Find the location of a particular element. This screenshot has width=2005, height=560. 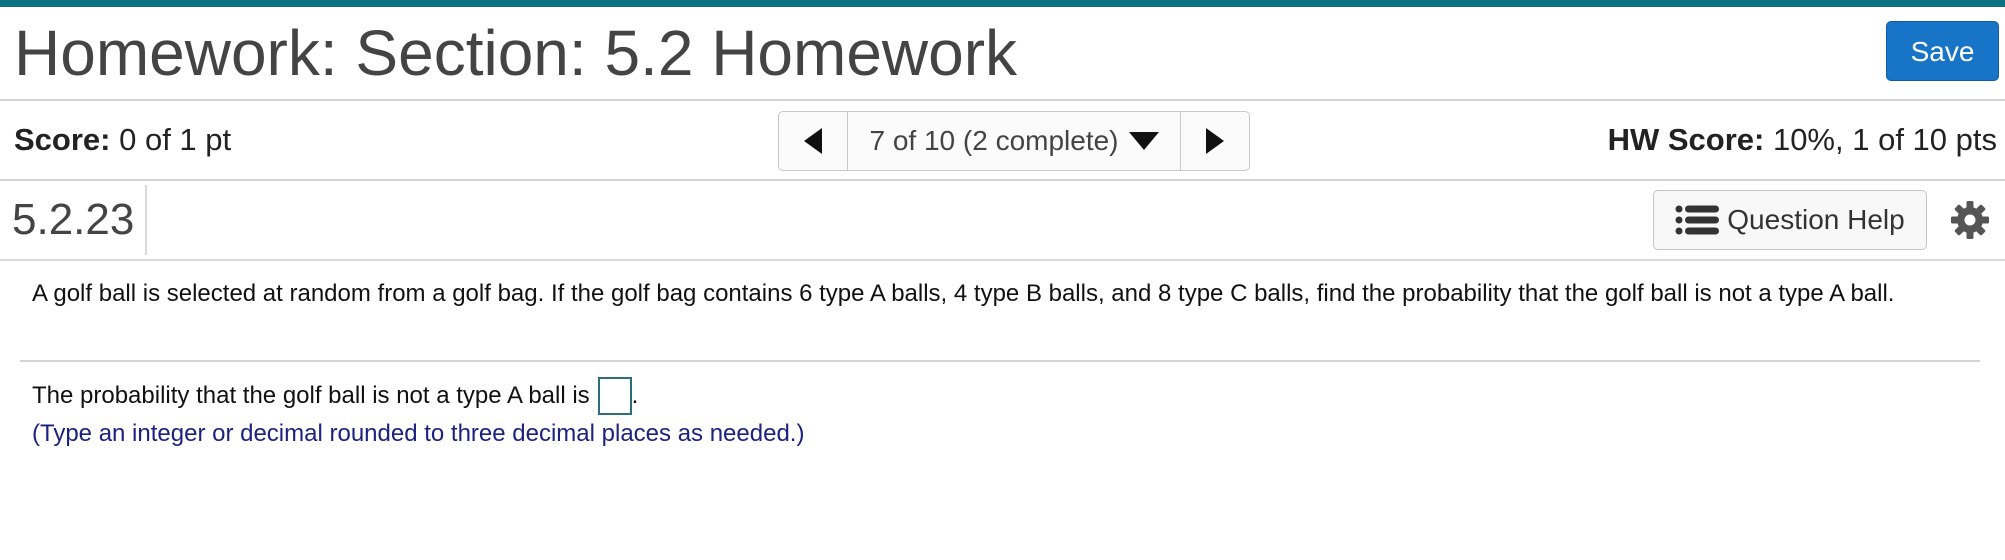

question-id: 5.2.23 is located at coordinates (73, 219).